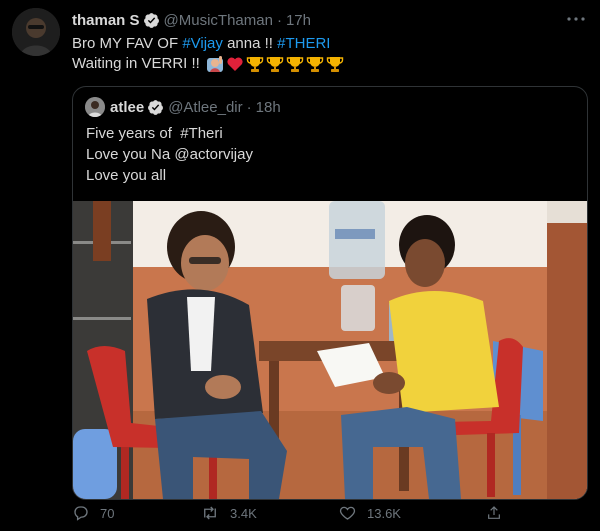 The height and width of the screenshot is (531, 600). I want to click on share-icon, so click(494, 512).